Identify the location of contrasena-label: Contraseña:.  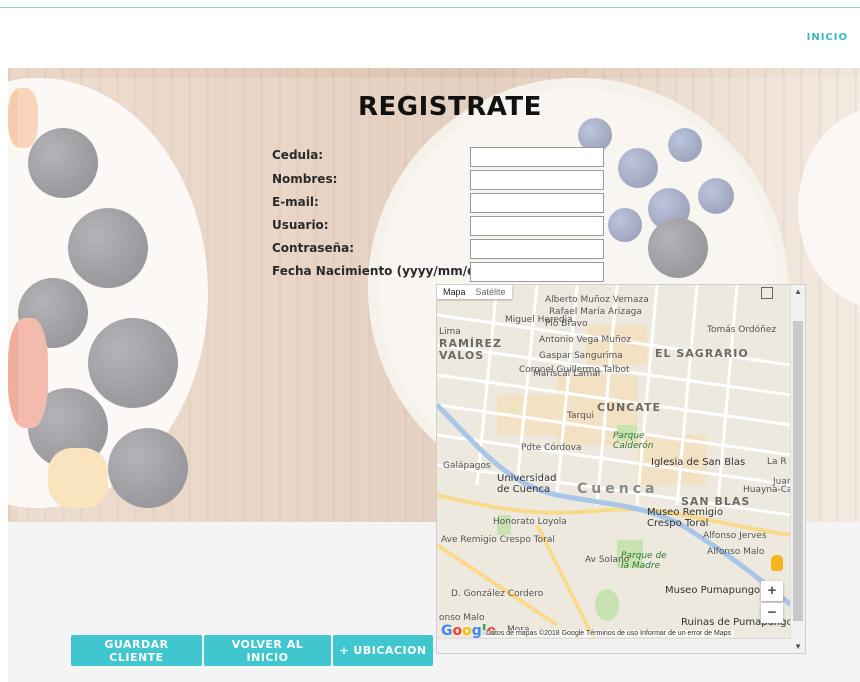
(313, 248).